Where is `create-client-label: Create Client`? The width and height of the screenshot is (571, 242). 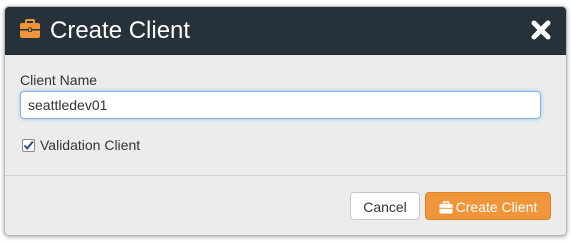
create-client-label: Create Client is located at coordinates (496, 207).